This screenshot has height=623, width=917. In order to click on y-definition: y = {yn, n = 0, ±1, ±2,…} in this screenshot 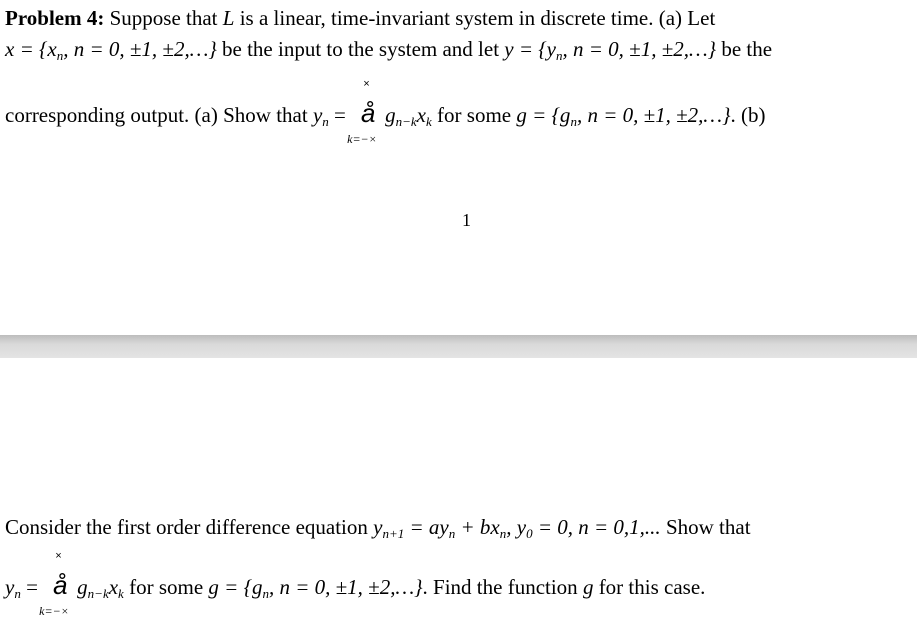, I will do `click(610, 50)`.